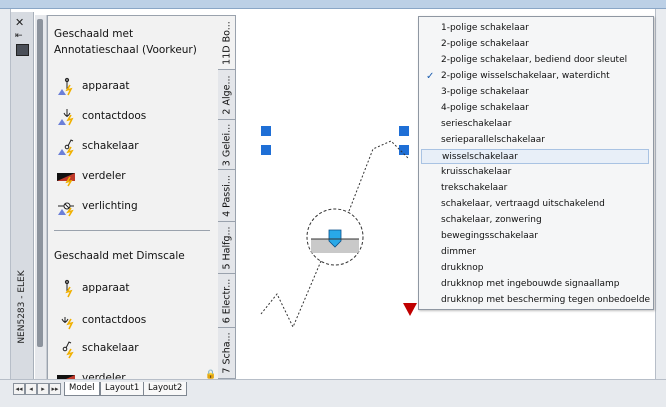  I want to click on check-icon: ✓, so click(430, 76).